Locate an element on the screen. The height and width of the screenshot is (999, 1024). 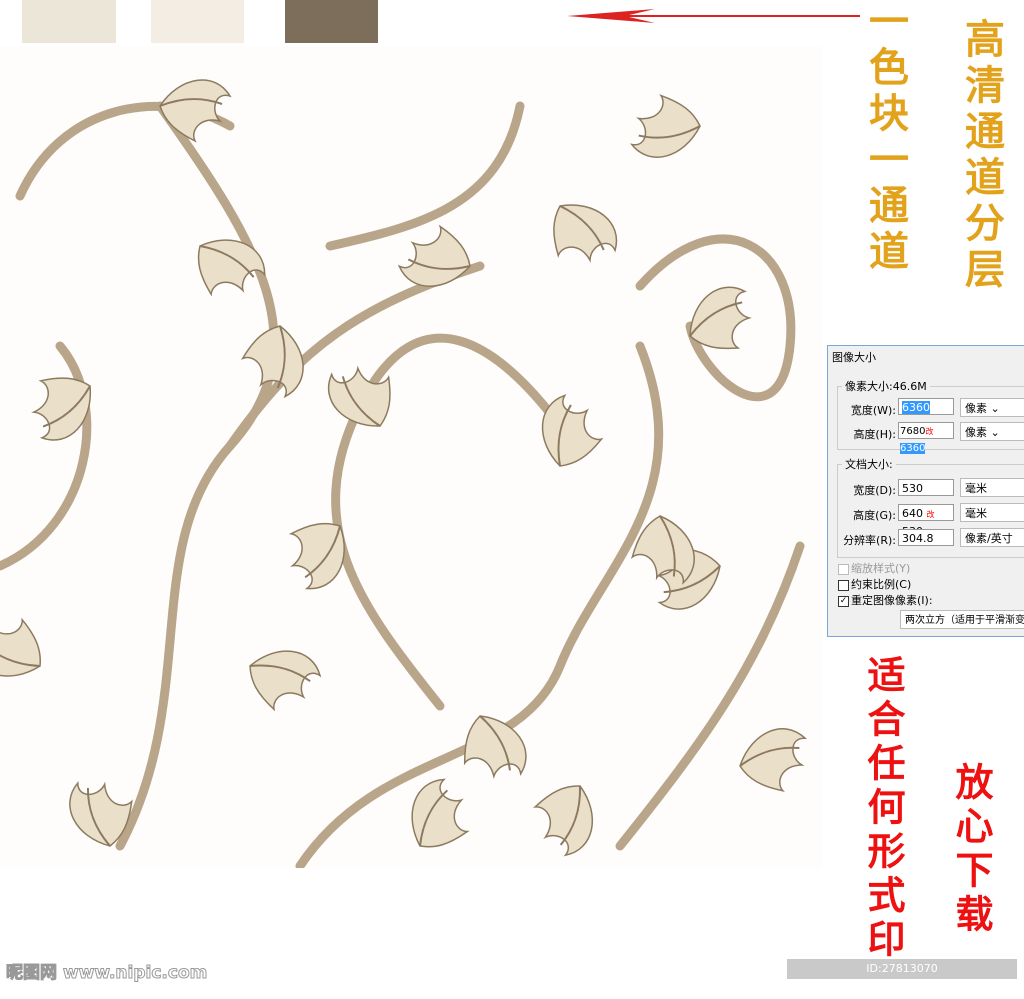
scale-styles-checkbox: 缩放样式(Y) is located at coordinates (874, 568).